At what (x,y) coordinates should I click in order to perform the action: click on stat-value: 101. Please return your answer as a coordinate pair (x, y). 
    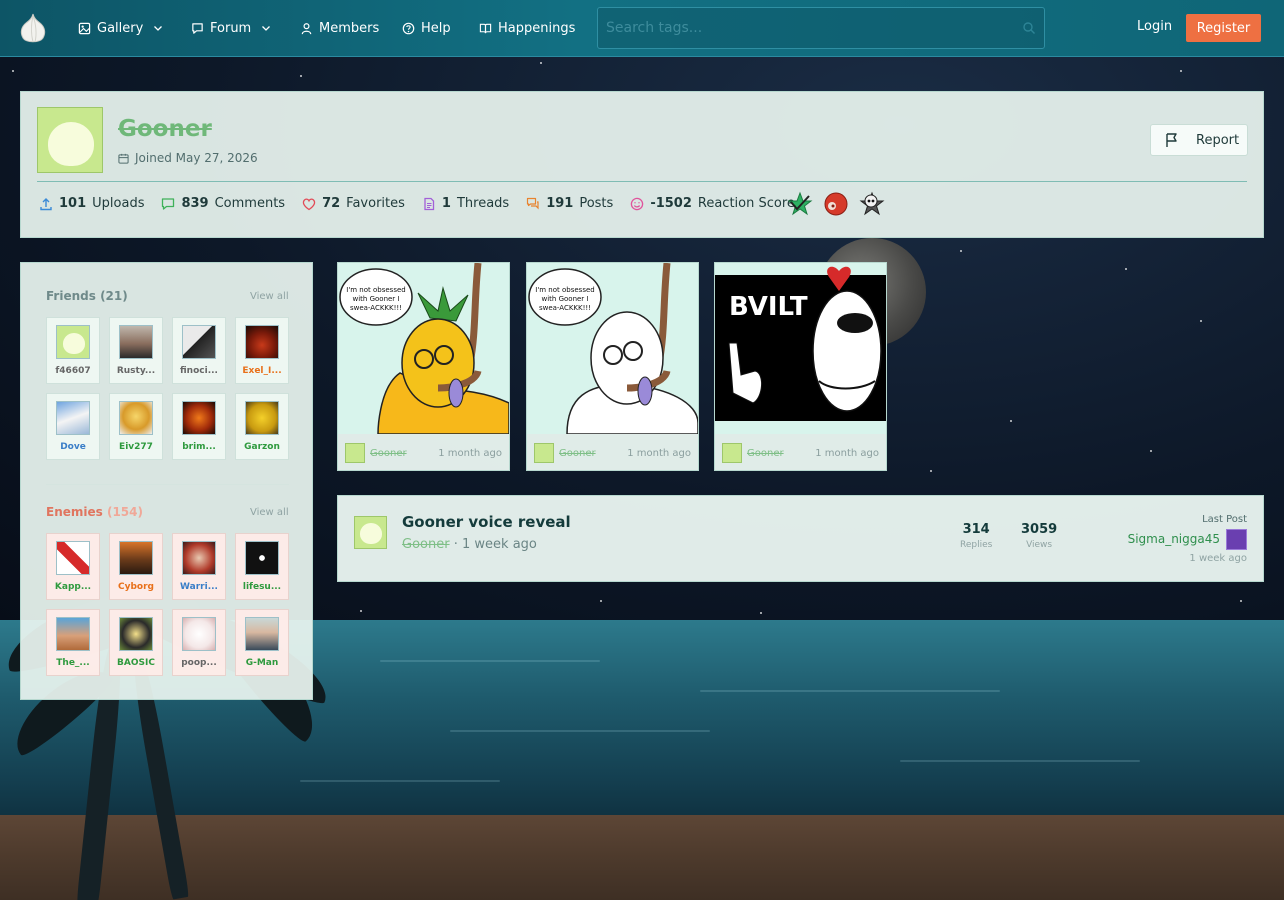
    Looking at the image, I should click on (73, 203).